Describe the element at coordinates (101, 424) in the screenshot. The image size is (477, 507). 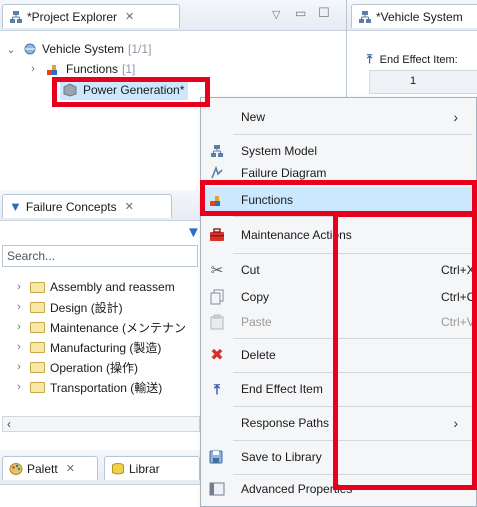
I see `horizontal-scrollbar: ‹` at that location.